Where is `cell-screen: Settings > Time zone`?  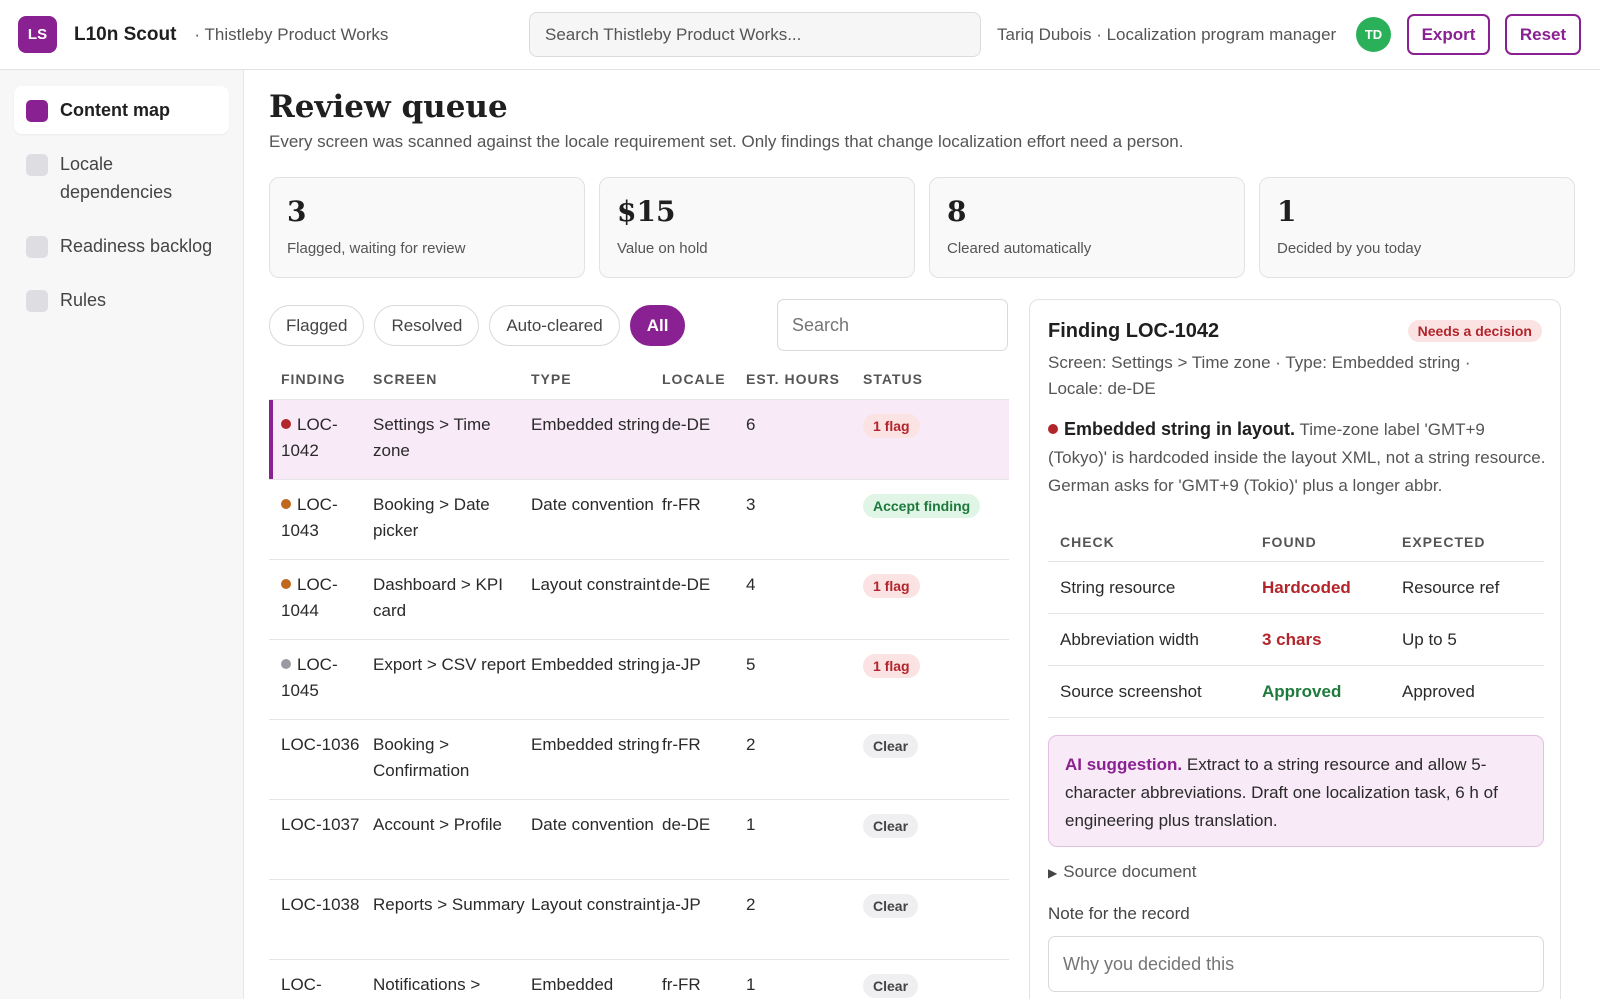 cell-screen: Settings > Time zone is located at coordinates (432, 437).